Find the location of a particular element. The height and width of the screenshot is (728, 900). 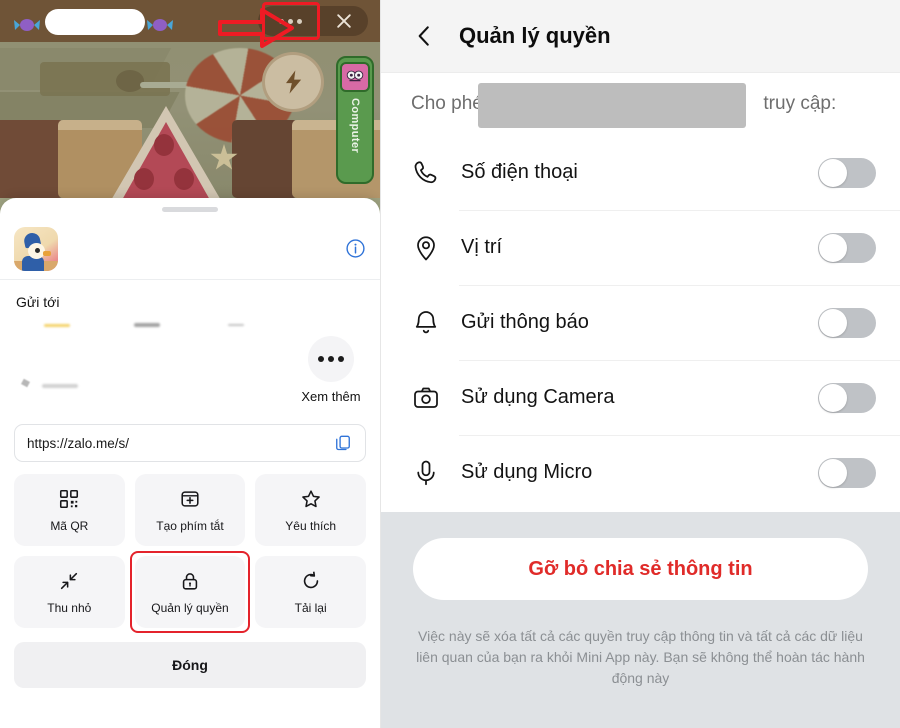

info-button is located at coordinates (355, 249).